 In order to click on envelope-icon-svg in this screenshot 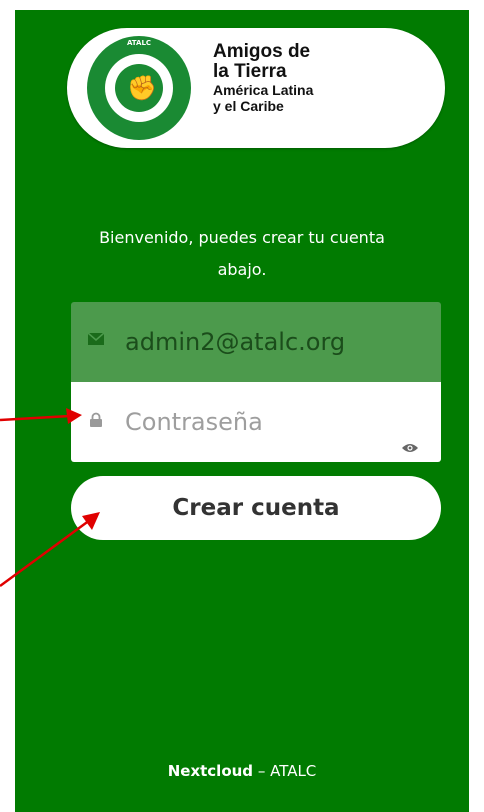, I will do `click(96, 338)`.